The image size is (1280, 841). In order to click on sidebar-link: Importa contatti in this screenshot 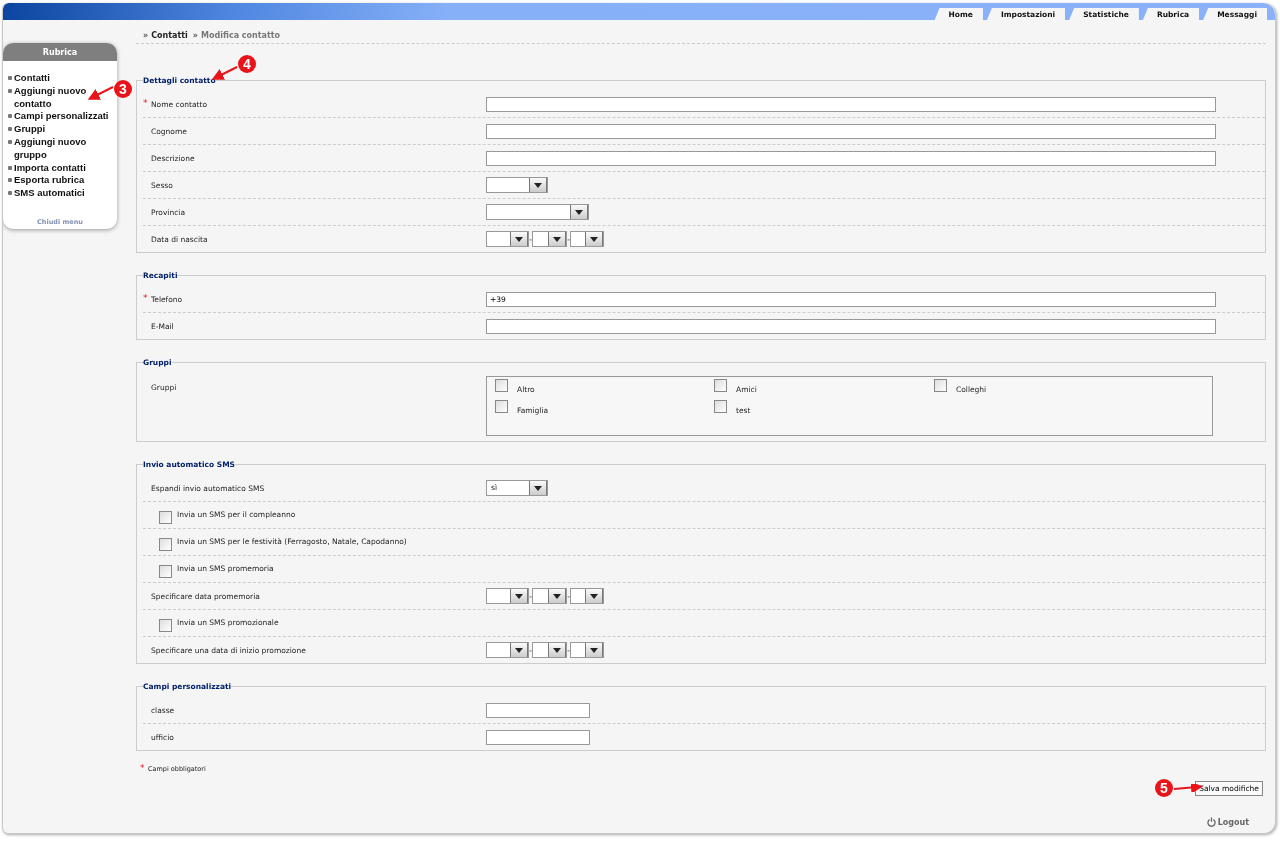, I will do `click(61, 168)`.